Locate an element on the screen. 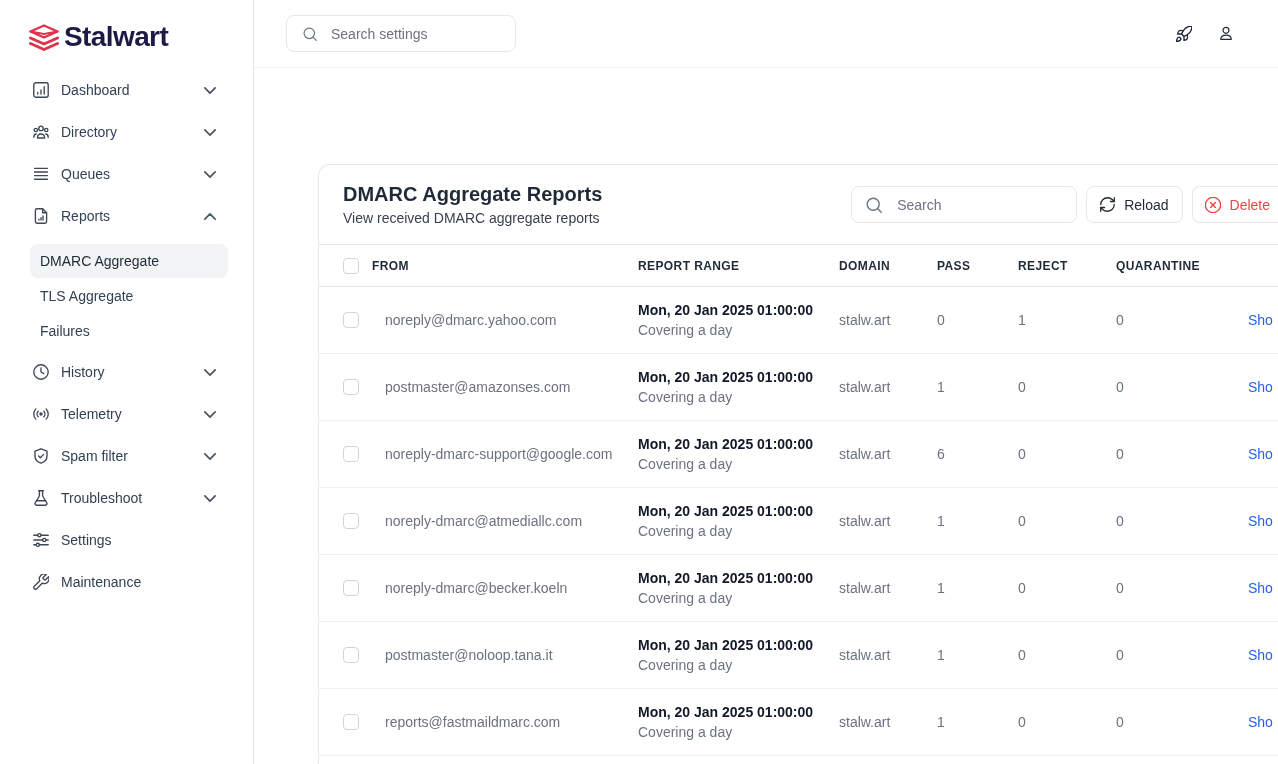 This screenshot has width=1278, height=764. column-header: REPORT RANGE is located at coordinates (689, 265).